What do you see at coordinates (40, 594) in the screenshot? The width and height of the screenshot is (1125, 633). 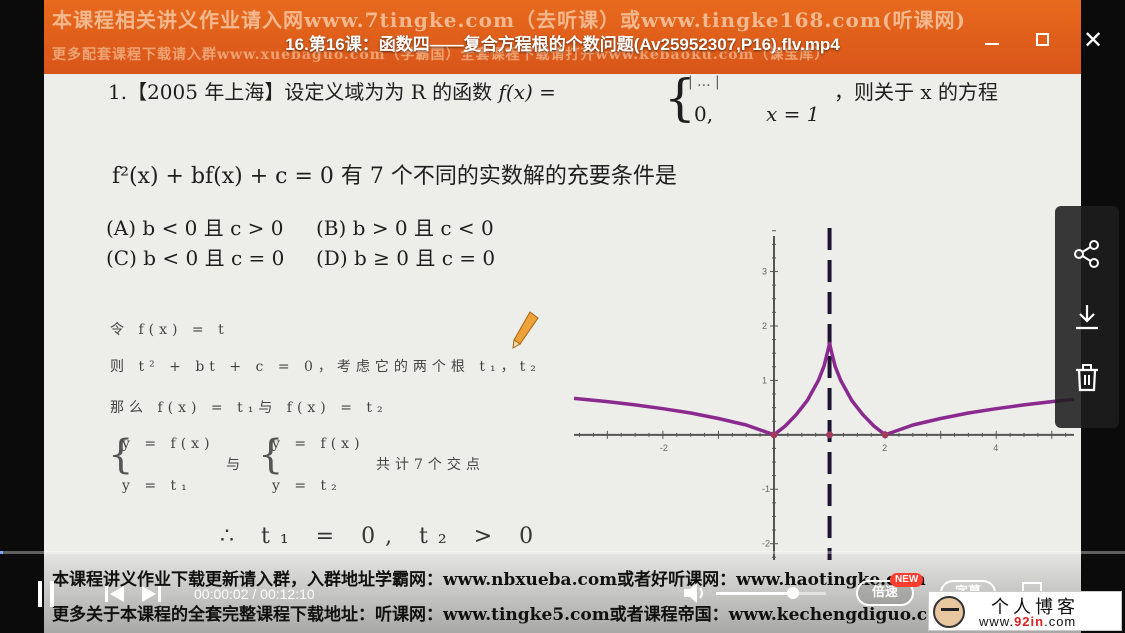 I see `pause-icon` at bounding box center [40, 594].